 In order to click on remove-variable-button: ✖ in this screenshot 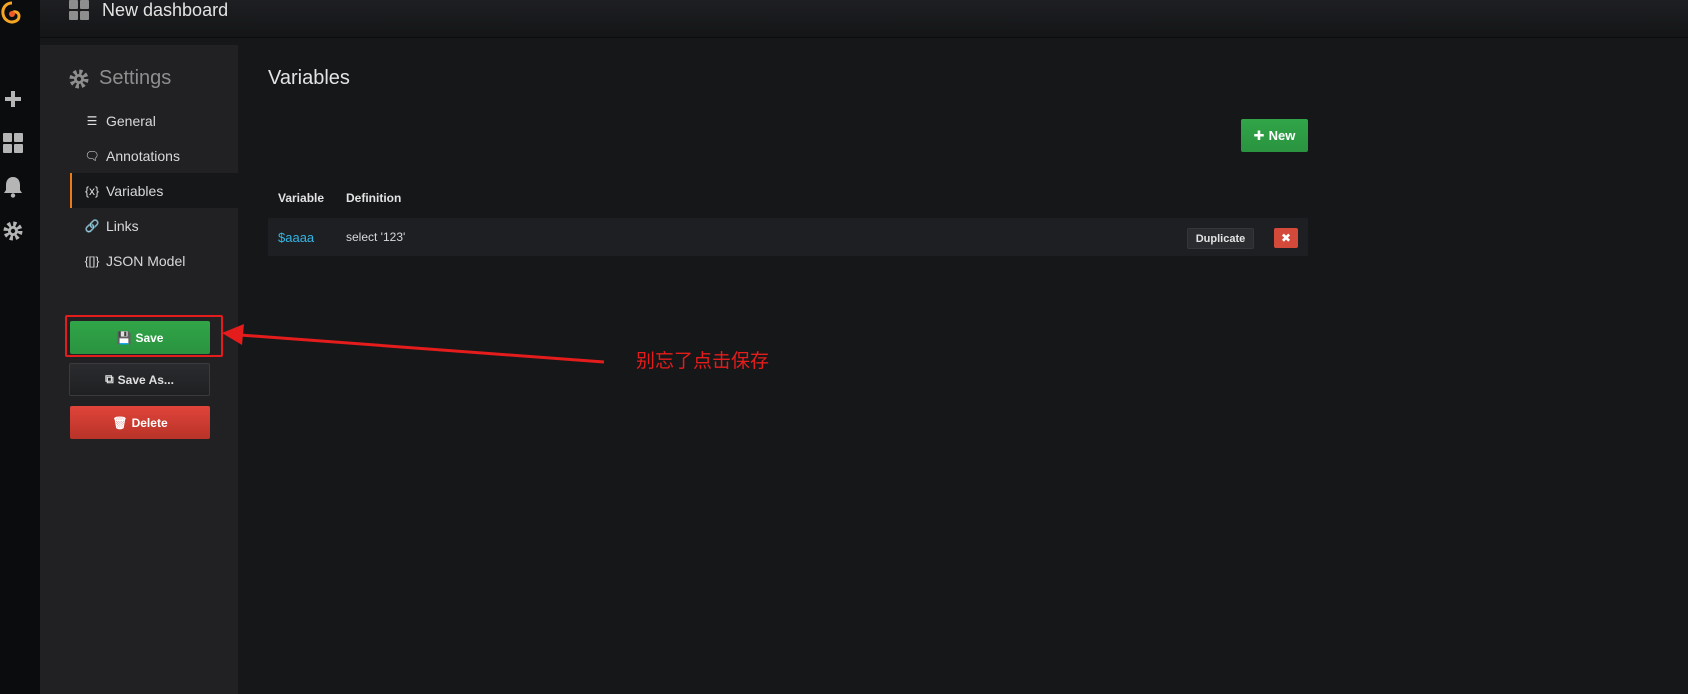, I will do `click(1286, 238)`.